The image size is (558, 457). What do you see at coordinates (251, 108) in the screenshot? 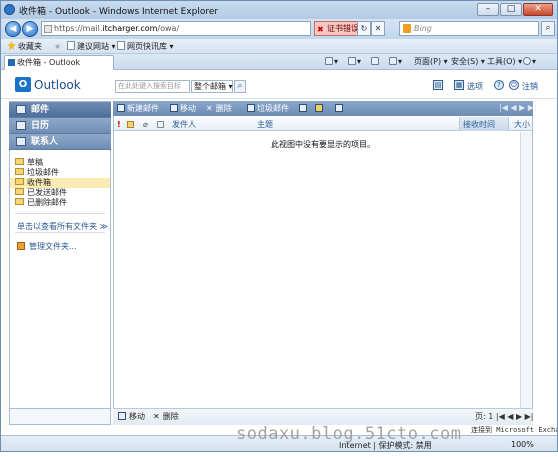
I see `junk-icon` at bounding box center [251, 108].